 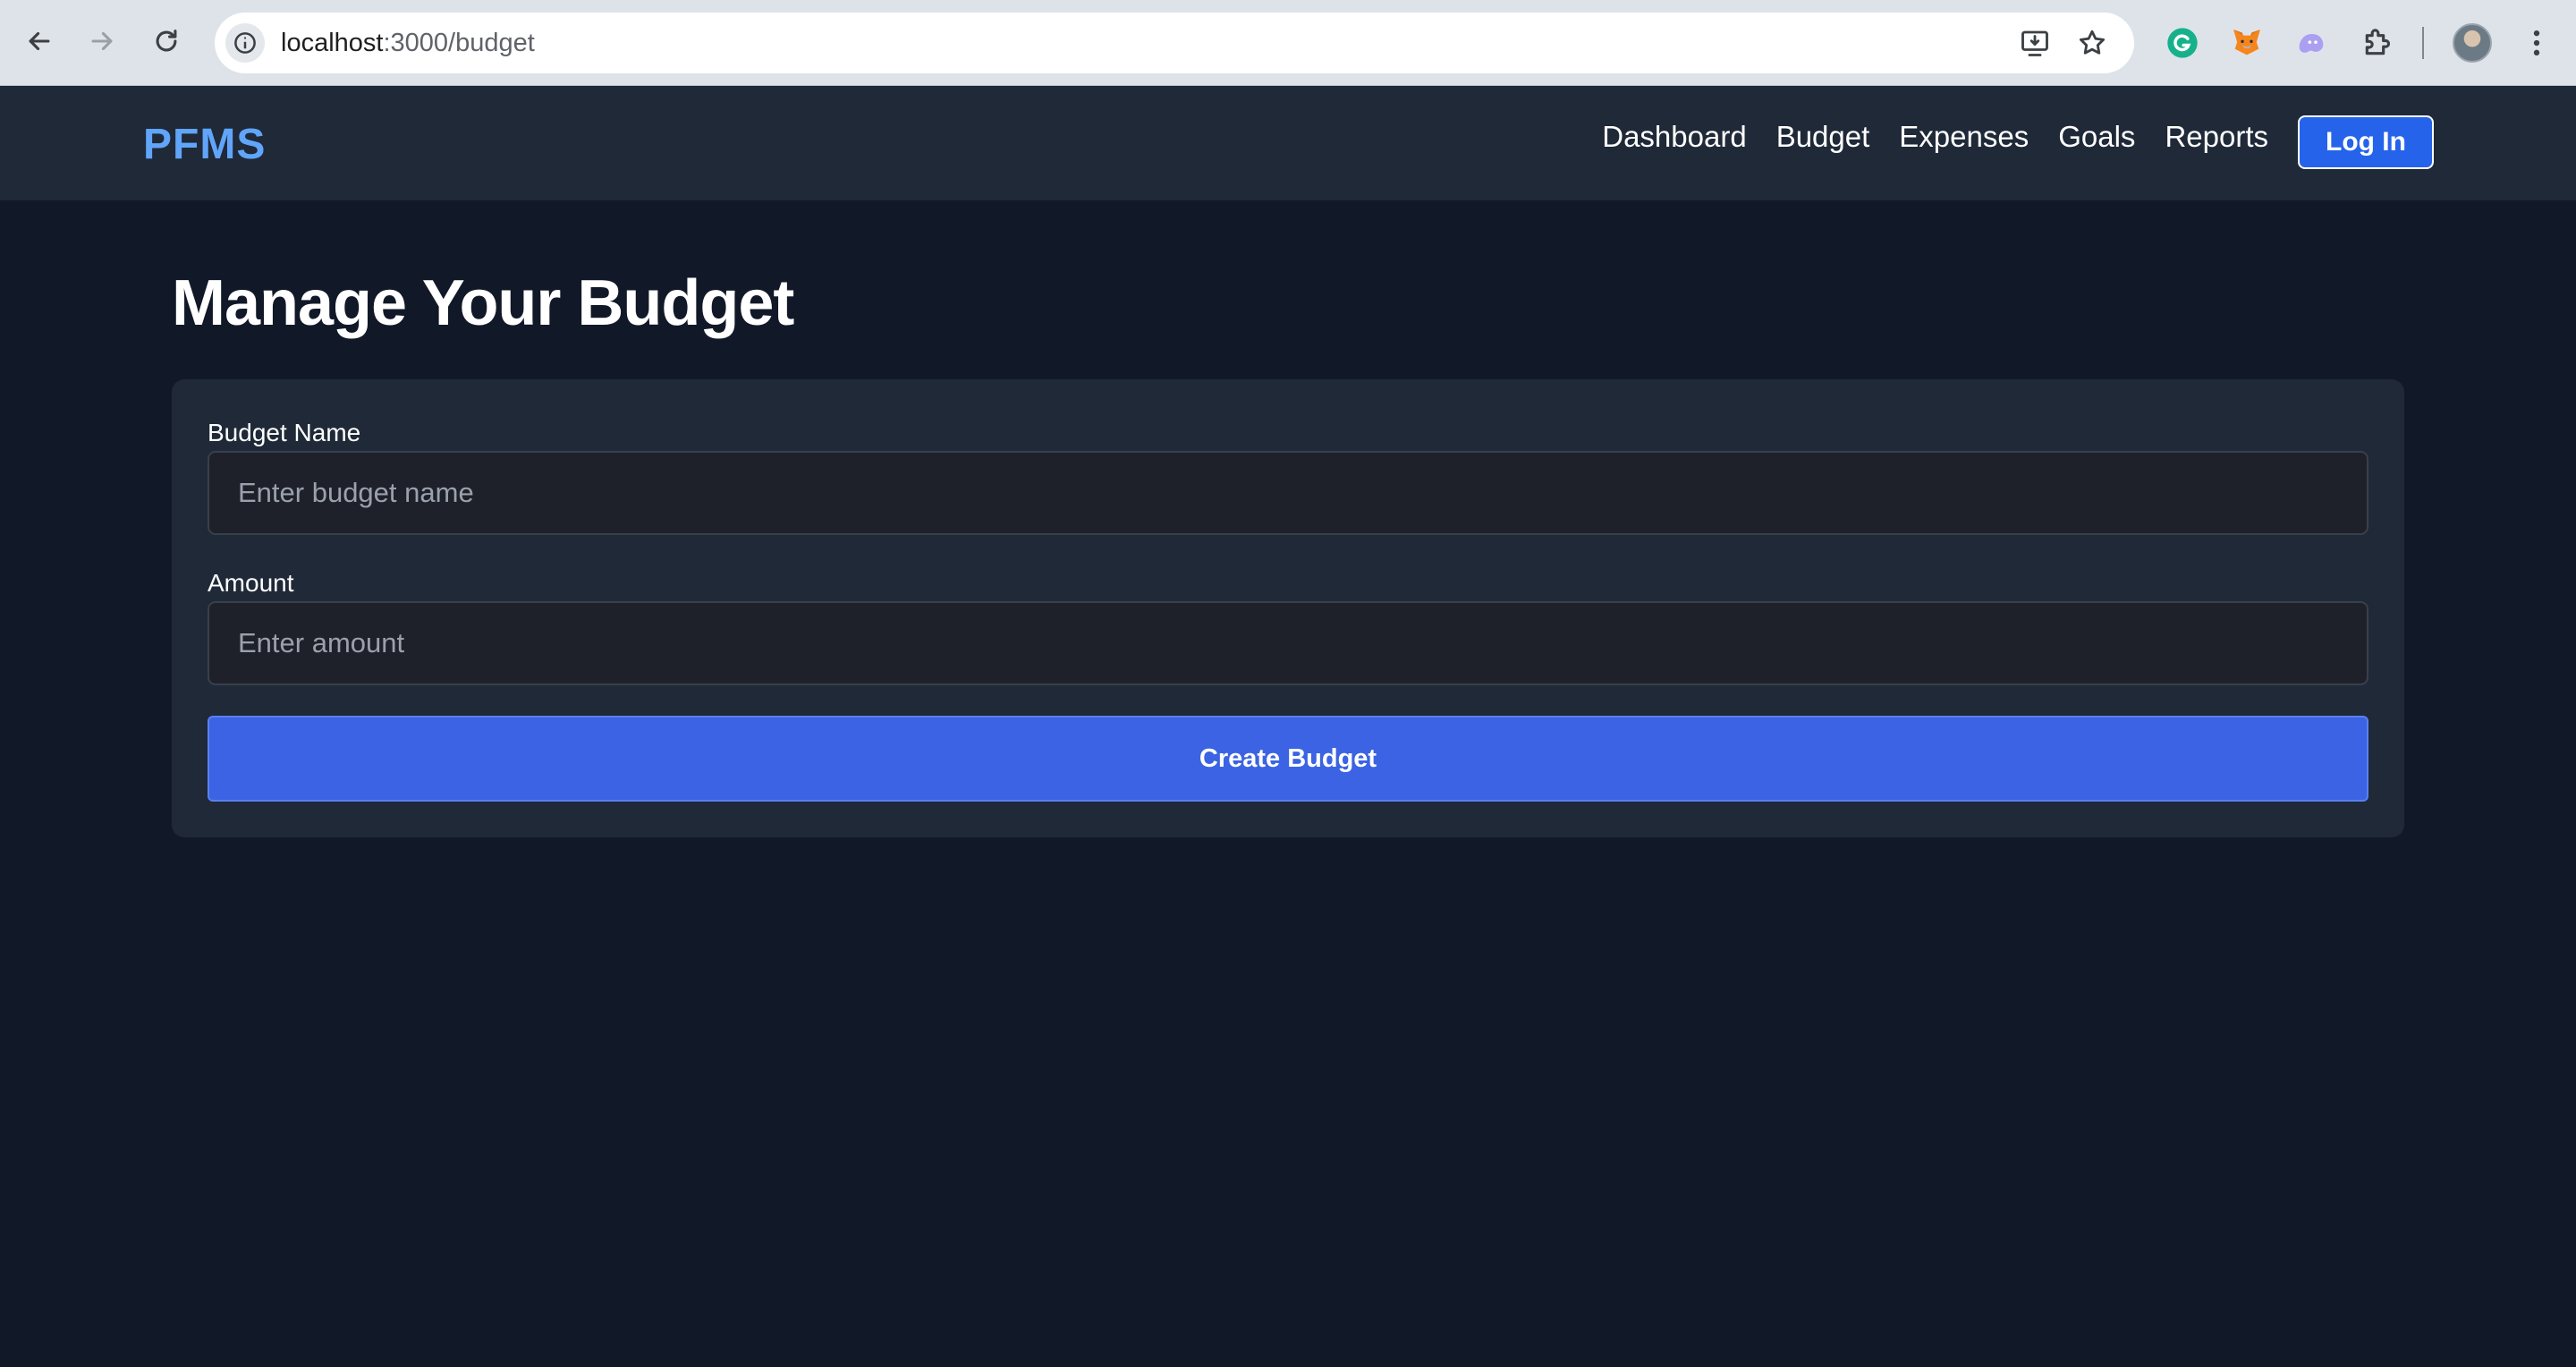 I want to click on kebab-menu-icon, so click(x=2536, y=42).